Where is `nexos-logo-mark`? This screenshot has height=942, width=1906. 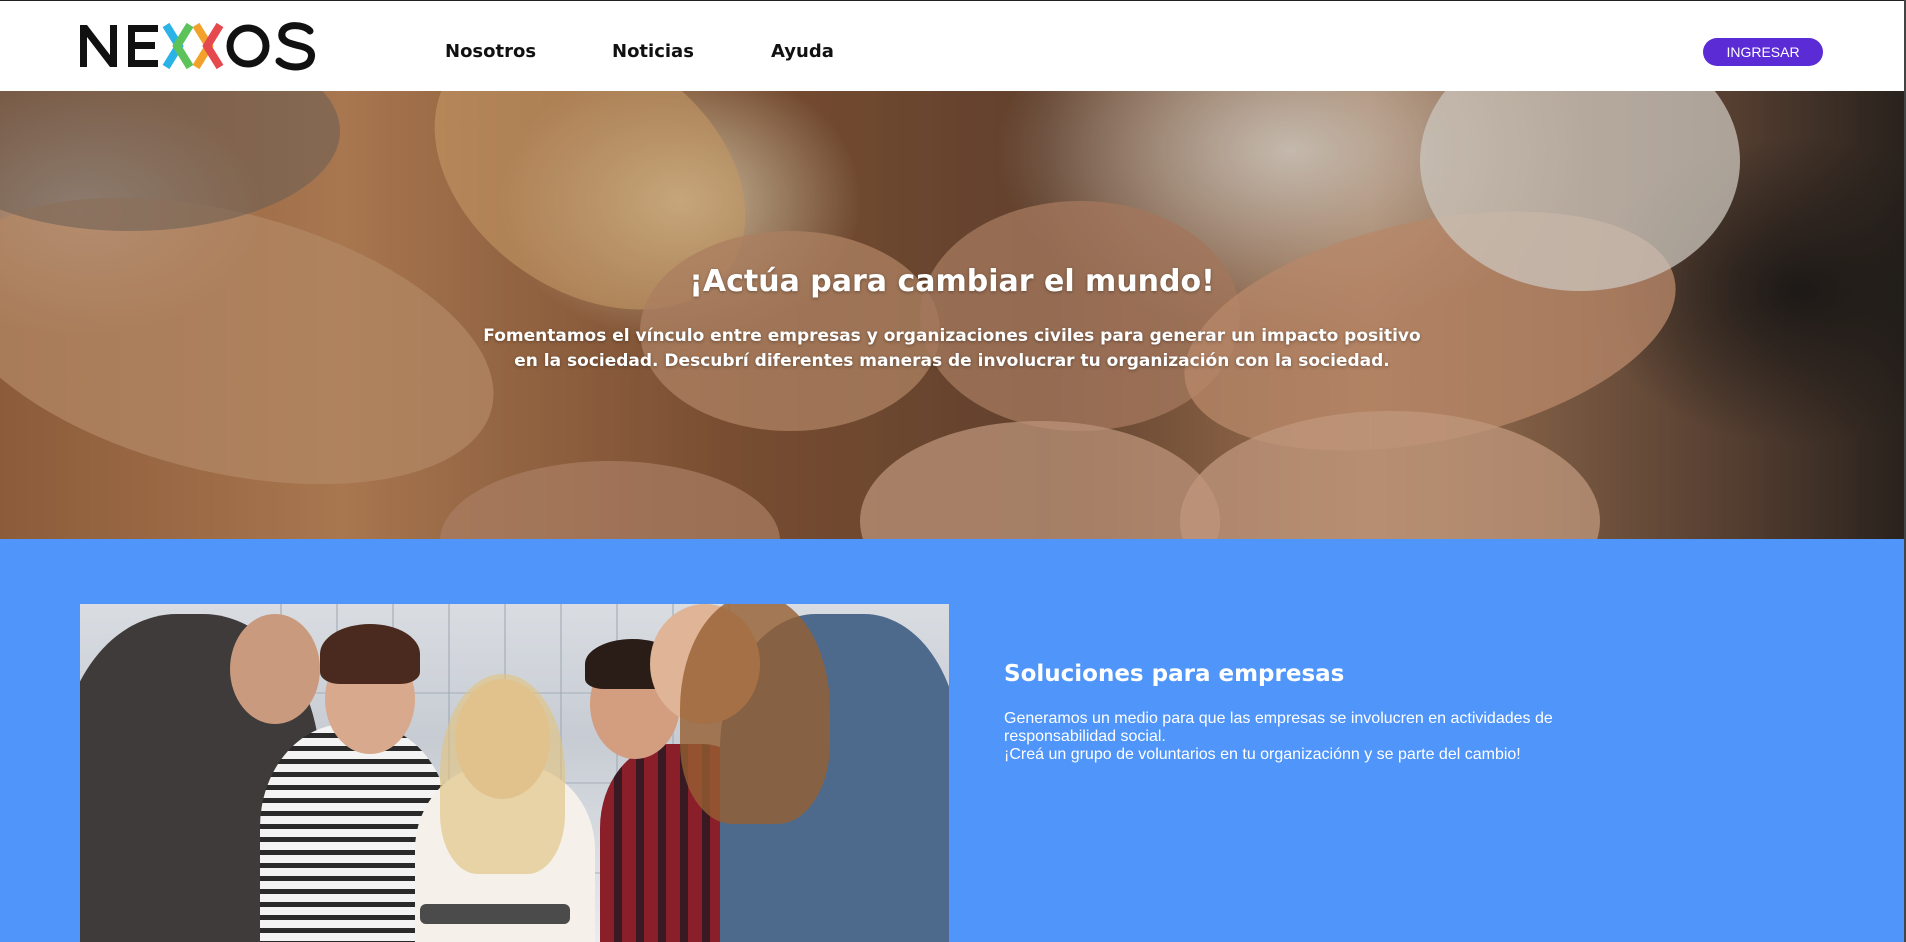 nexos-logo-mark is located at coordinates (198, 46).